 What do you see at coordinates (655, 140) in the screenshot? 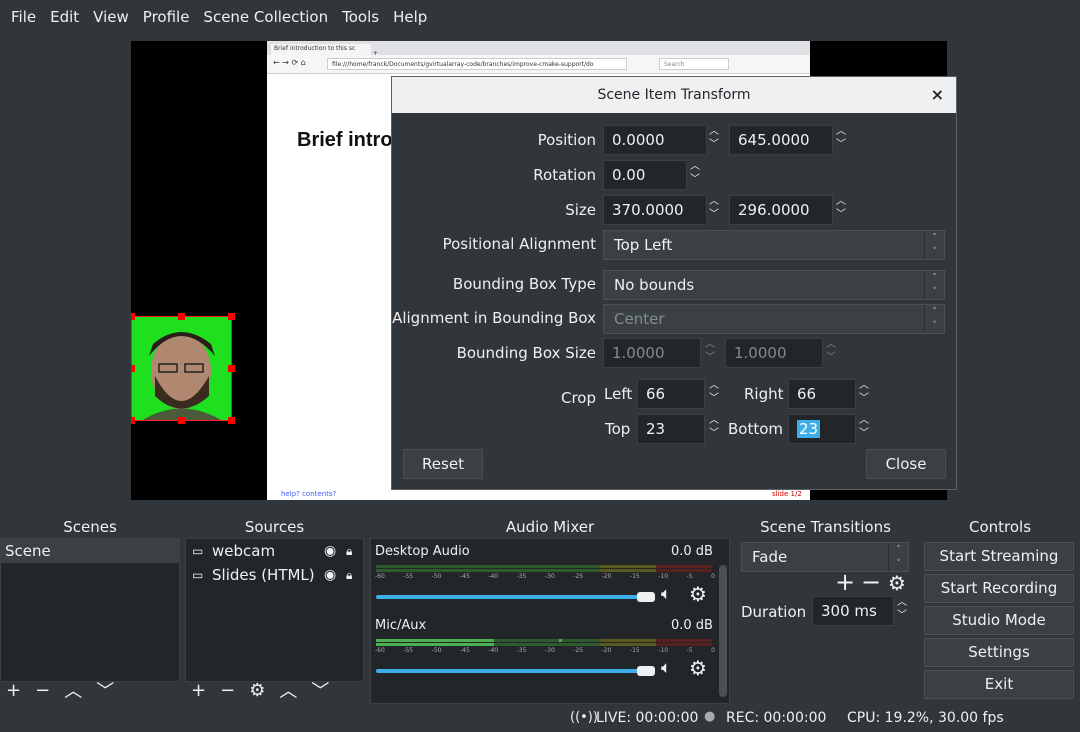
I see `position-x-input: 0.0000` at bounding box center [655, 140].